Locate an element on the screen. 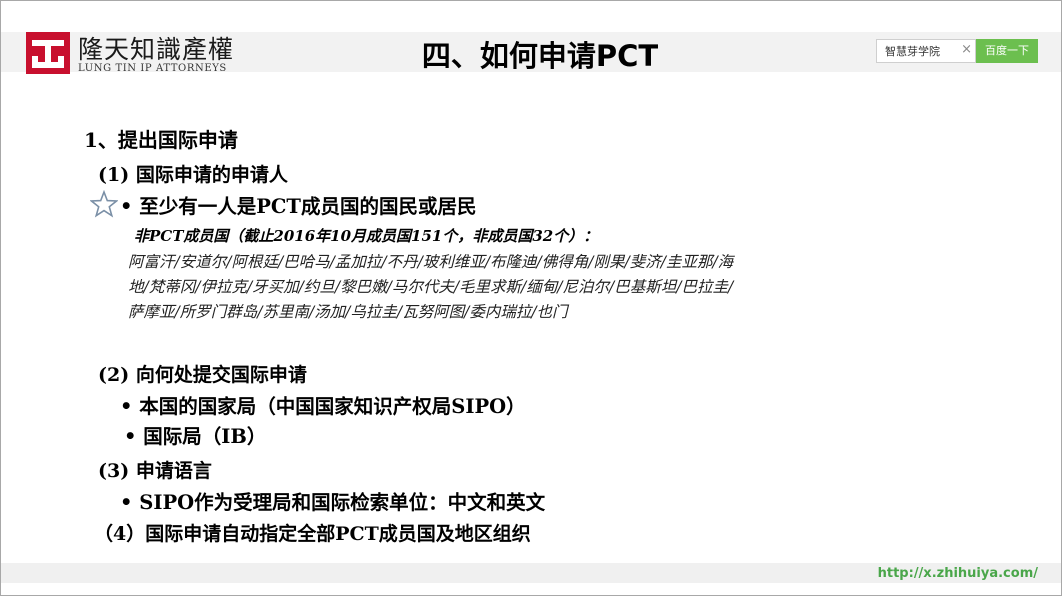 The width and height of the screenshot is (1062, 596). language-bullet: • SIPO作为受理局和国际检索单位：中文和英文 is located at coordinates (333, 502).